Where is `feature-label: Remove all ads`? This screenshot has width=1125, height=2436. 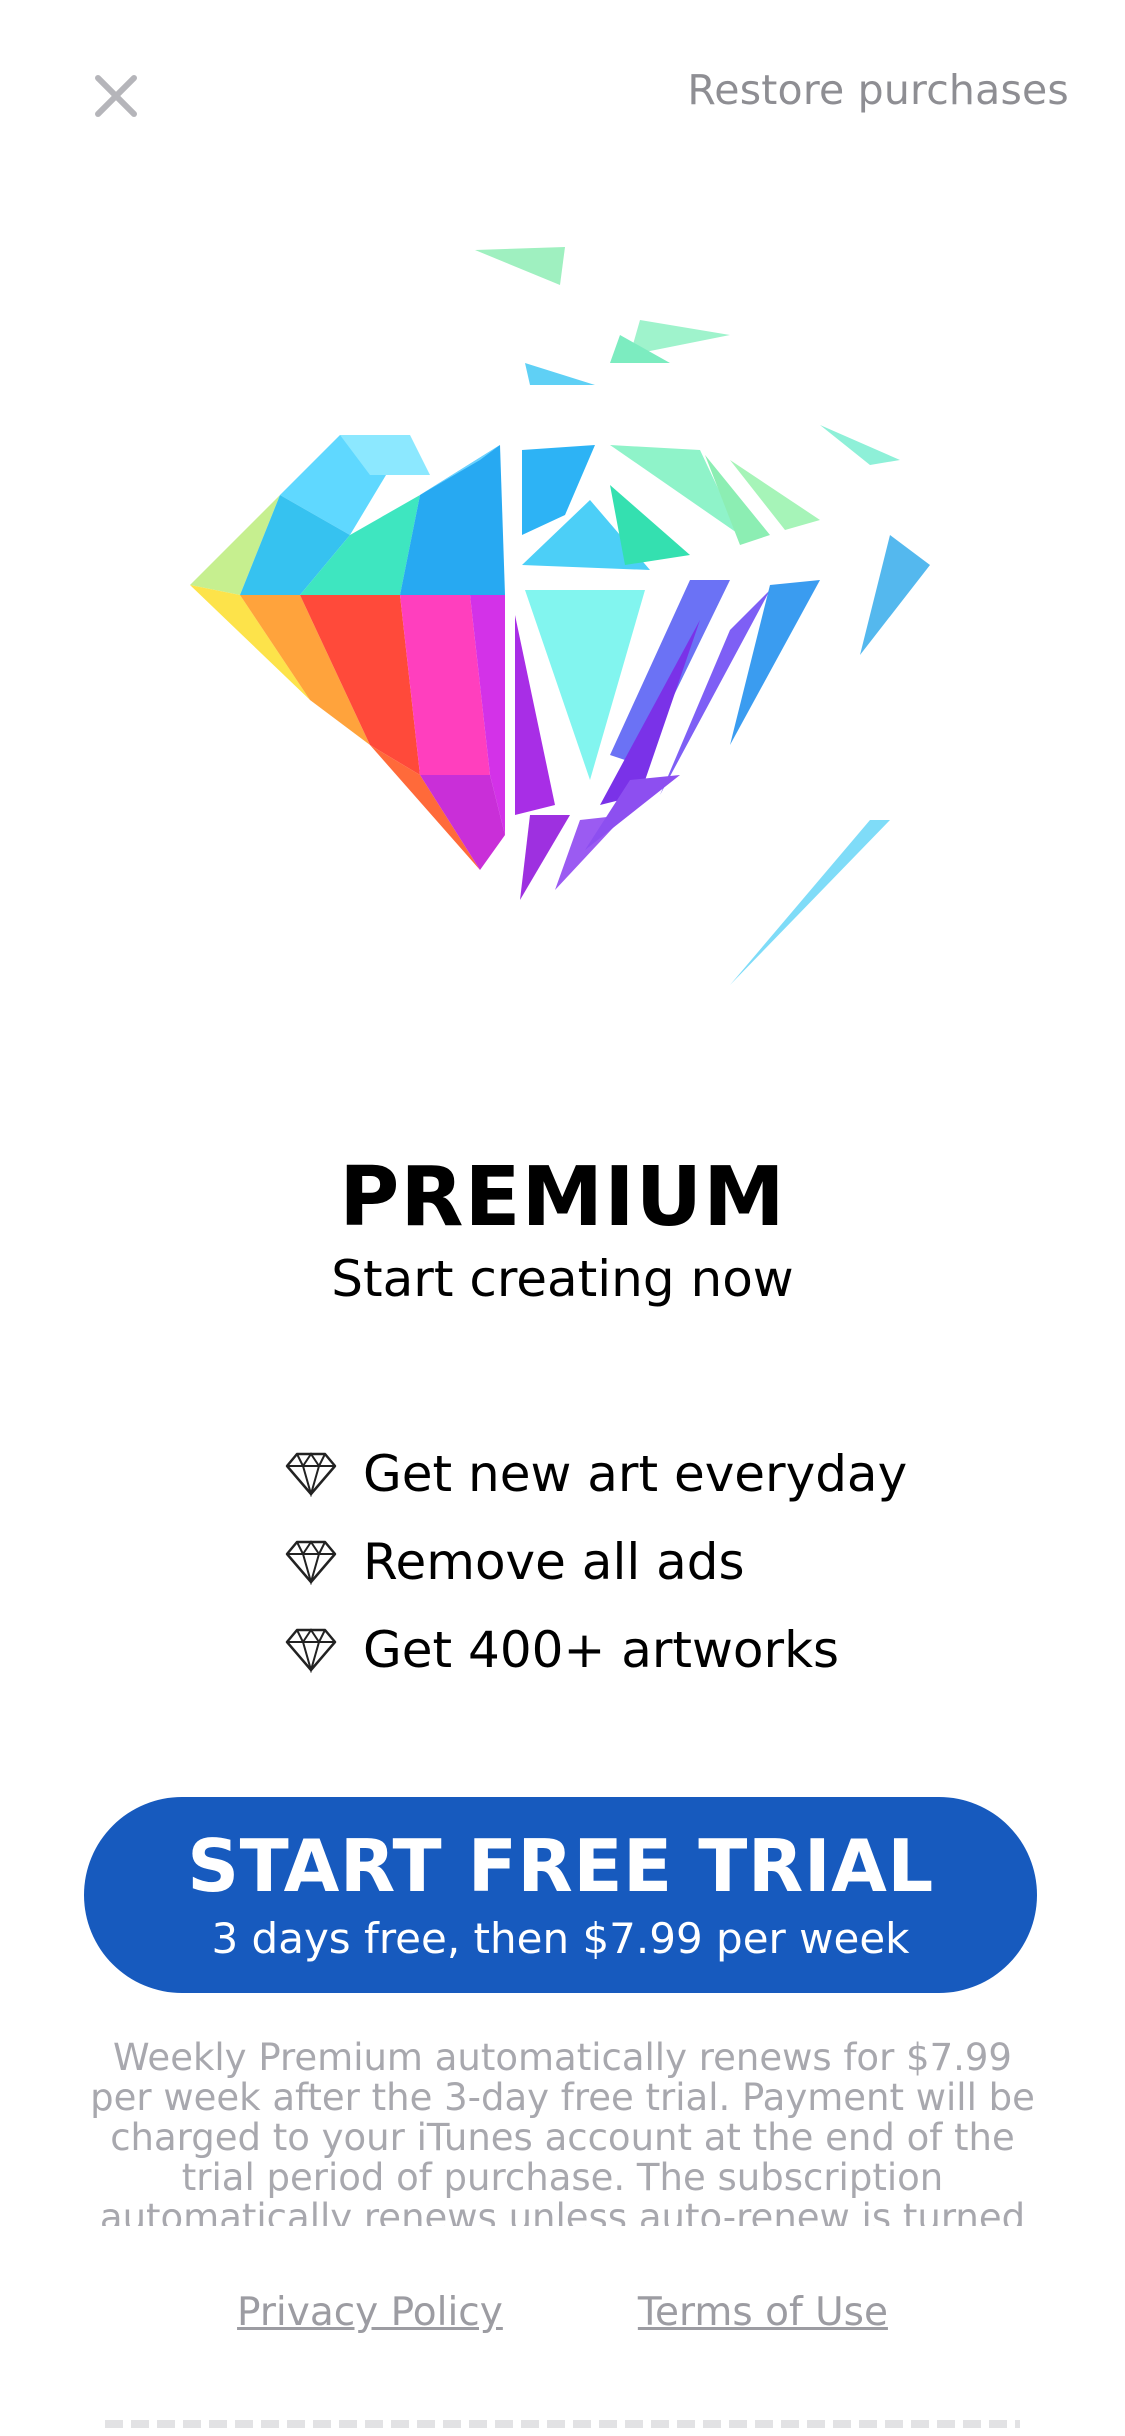
feature-label: Remove all ads is located at coordinates (554, 1562).